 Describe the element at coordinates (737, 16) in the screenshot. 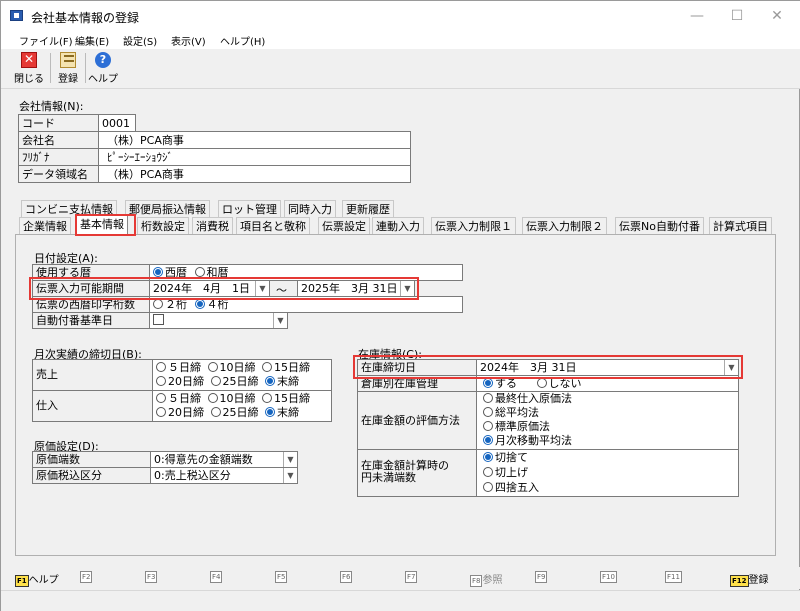

I see `maximize-button: ☐` at that location.